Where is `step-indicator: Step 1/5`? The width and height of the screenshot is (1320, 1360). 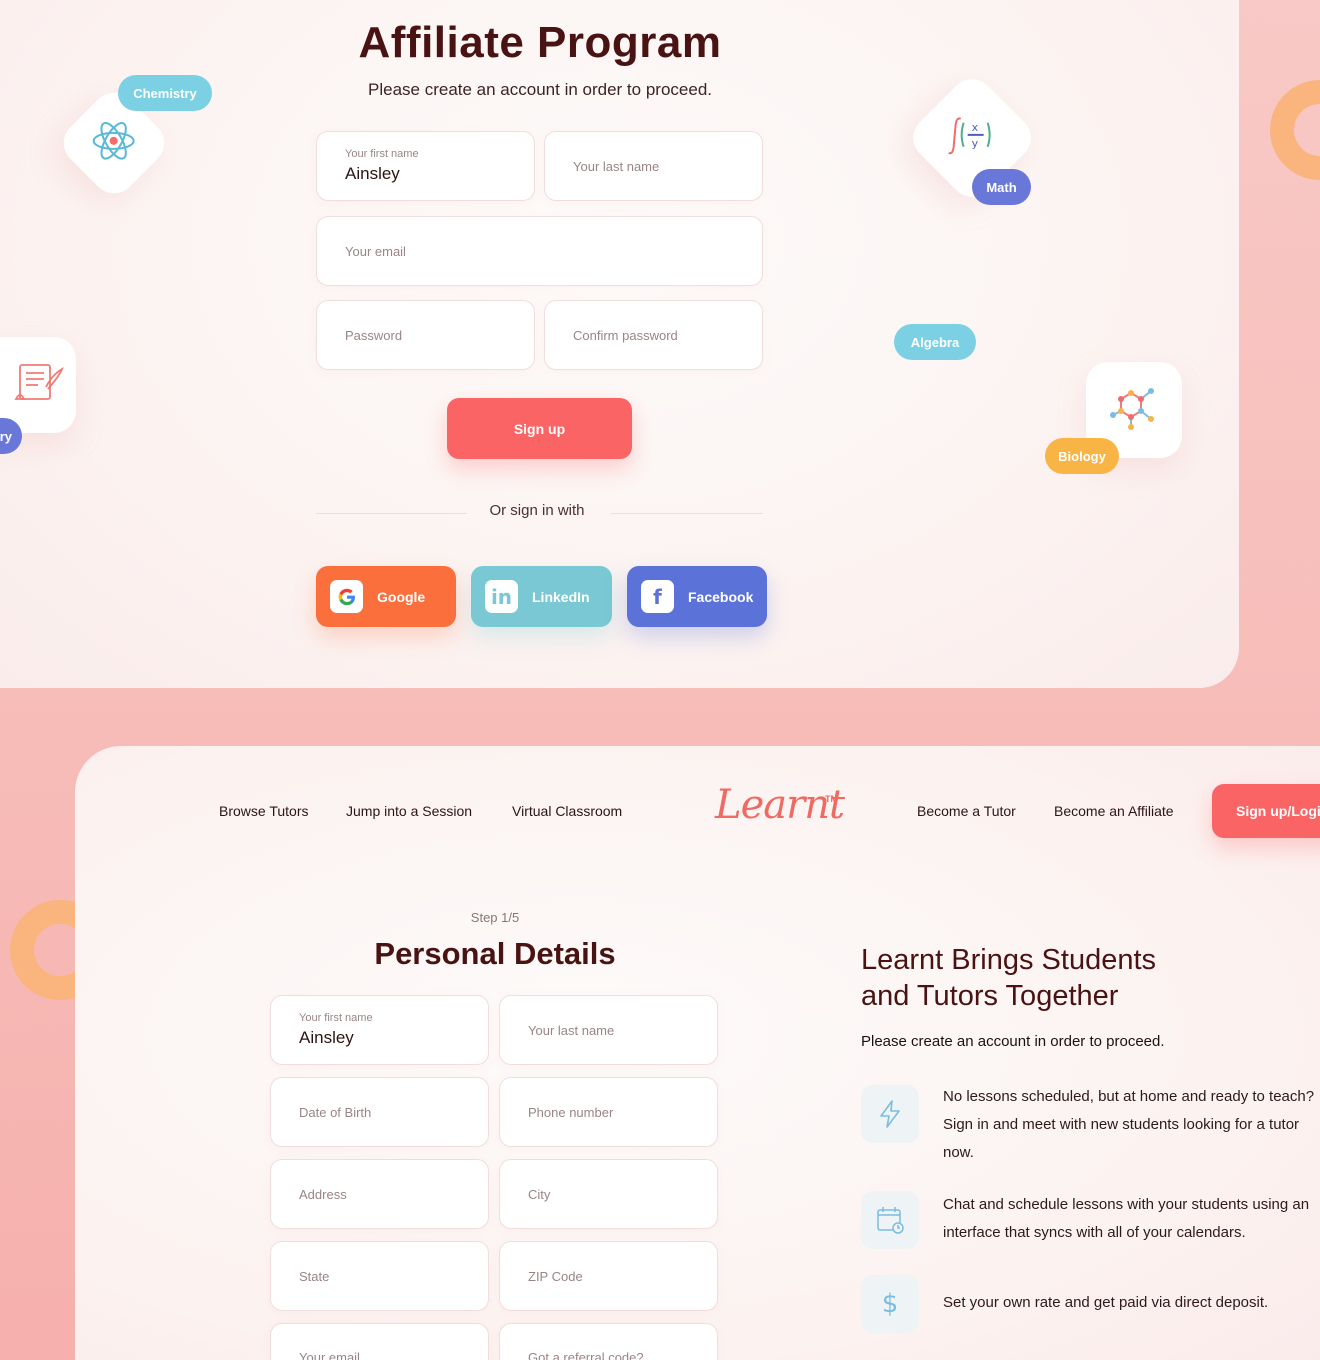
step-indicator: Step 1/5 is located at coordinates (495, 917).